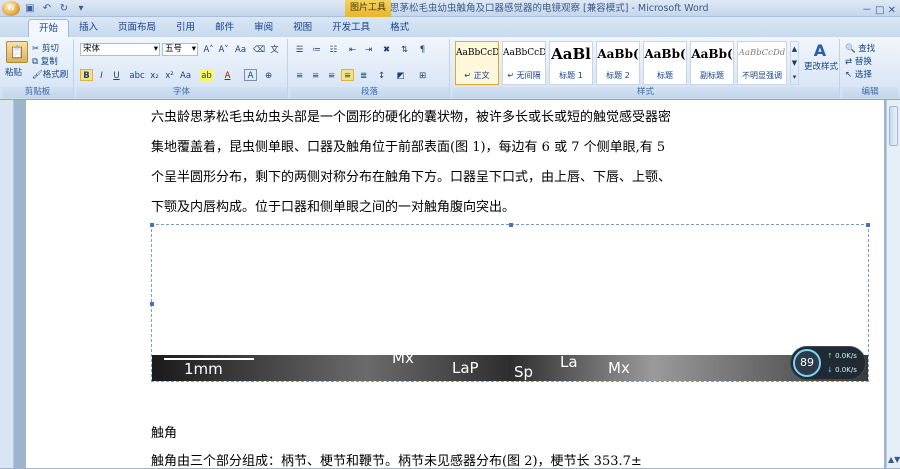 This screenshot has height=469, width=900. What do you see at coordinates (169, 75) in the screenshot?
I see `superscript-button: x²` at bounding box center [169, 75].